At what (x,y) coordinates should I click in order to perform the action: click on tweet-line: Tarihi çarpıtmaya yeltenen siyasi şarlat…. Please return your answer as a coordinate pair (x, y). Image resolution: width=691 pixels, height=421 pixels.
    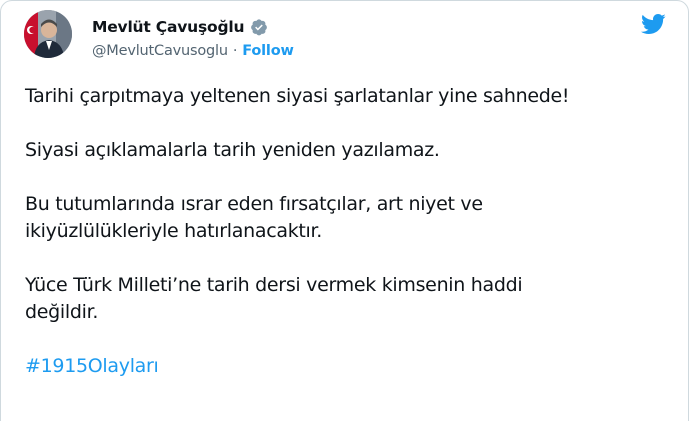
    Looking at the image, I should click on (297, 96).